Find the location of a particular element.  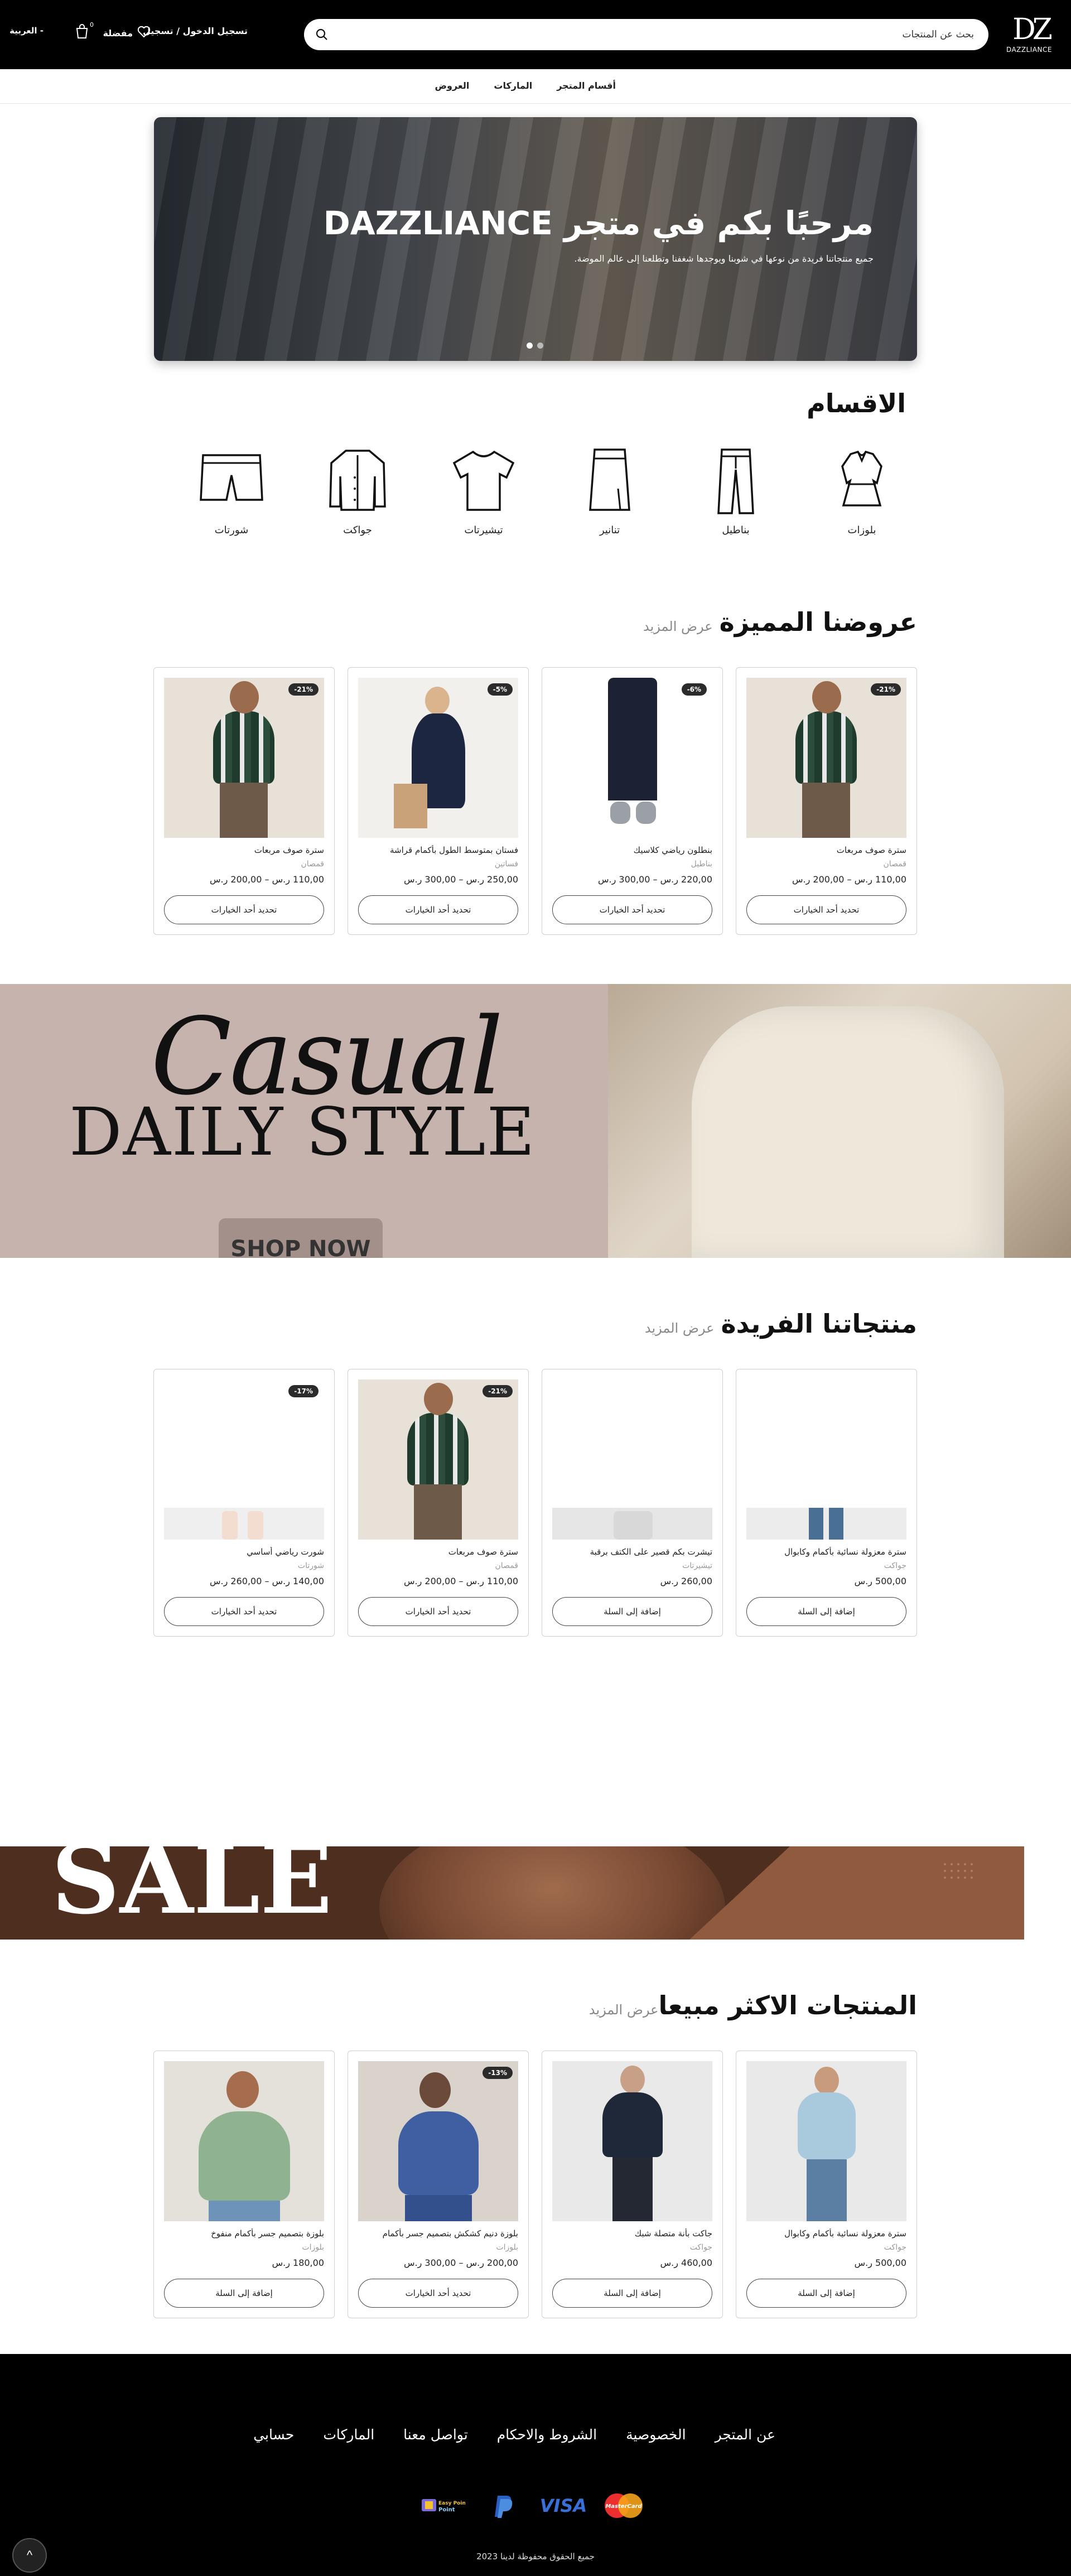

shop-now-button: SHOP NOW is located at coordinates (301, 1238).